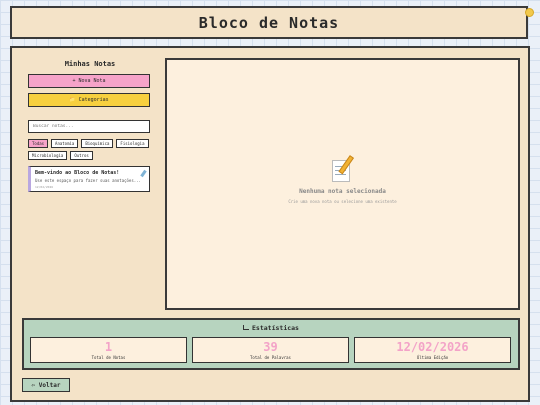  Describe the element at coordinates (38, 143) in the screenshot. I see `tag-todas: Todas` at that location.